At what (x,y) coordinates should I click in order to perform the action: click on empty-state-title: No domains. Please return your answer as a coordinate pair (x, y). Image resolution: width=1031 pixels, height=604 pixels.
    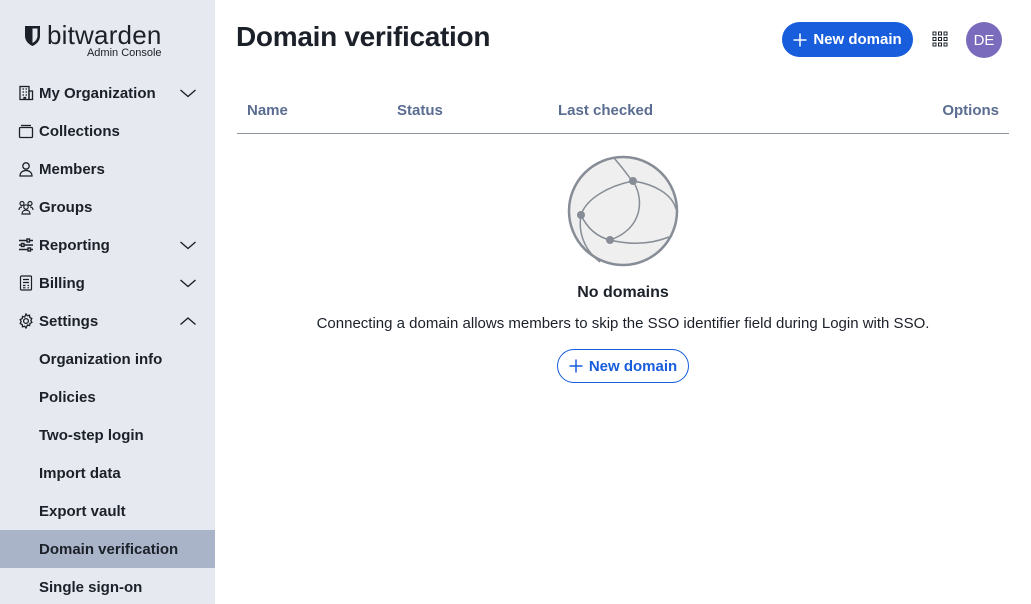
    Looking at the image, I should click on (623, 292).